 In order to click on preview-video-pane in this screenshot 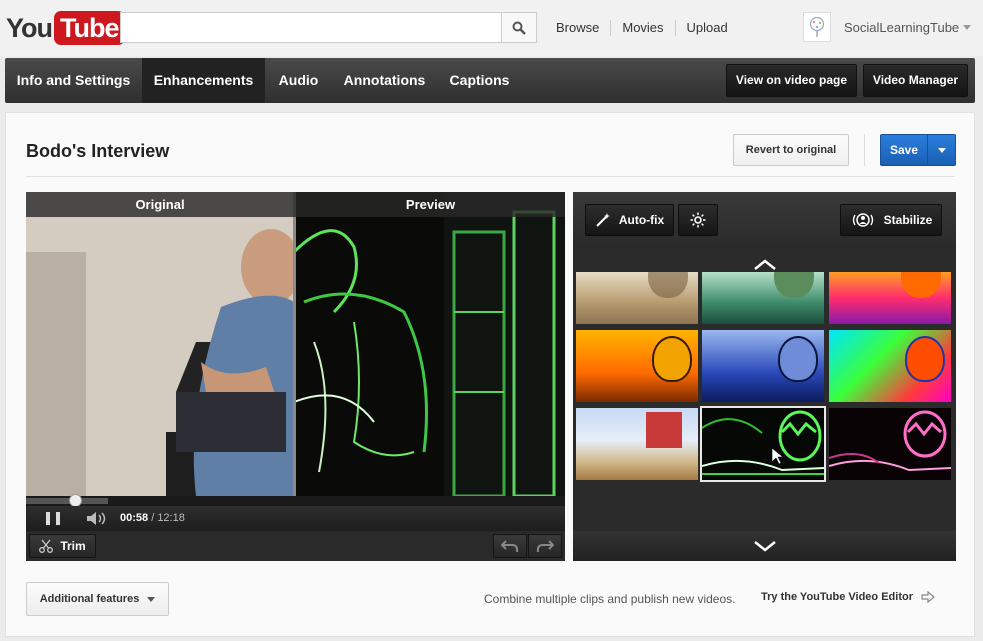, I will do `click(428, 344)`.